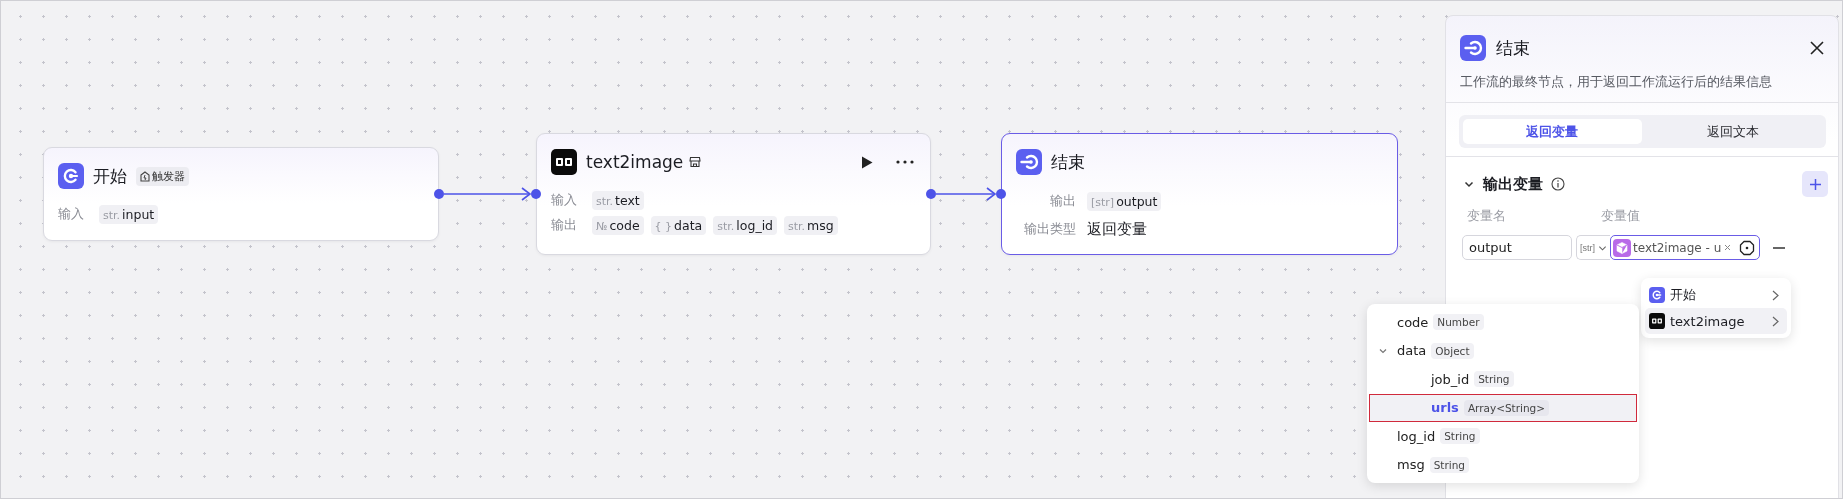 The image size is (1843, 499). Describe the element at coordinates (1416, 436) in the screenshot. I see `field-name: log_id` at that location.